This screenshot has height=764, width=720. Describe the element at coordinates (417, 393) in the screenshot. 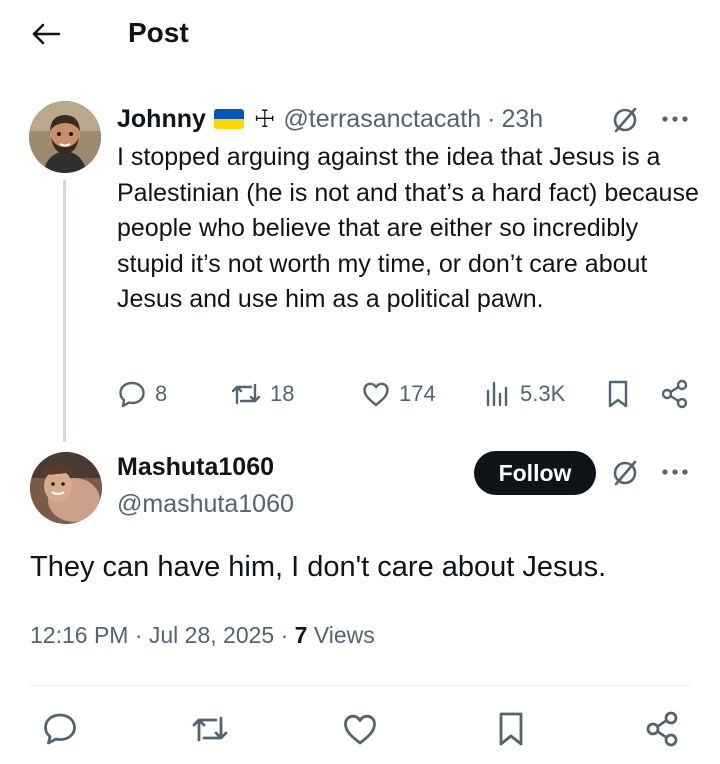

I see `like-count: 174` at that location.